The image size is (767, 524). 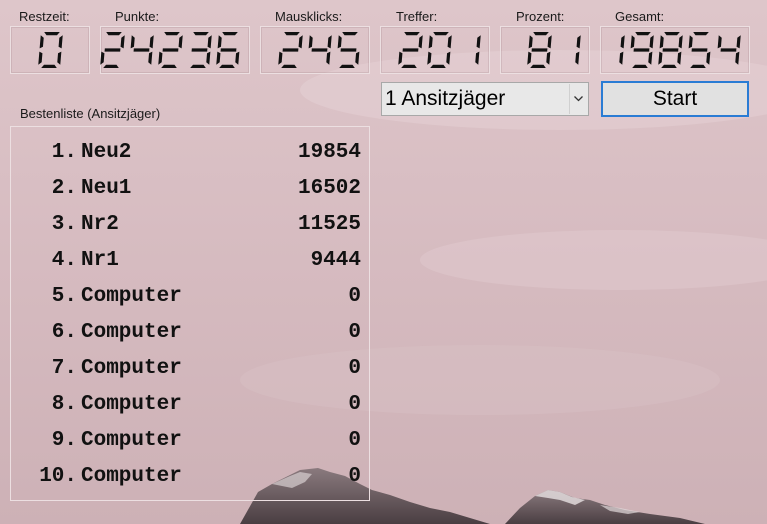 I want to click on stat-label-mausklicks: Mausklicks:, so click(x=309, y=16).